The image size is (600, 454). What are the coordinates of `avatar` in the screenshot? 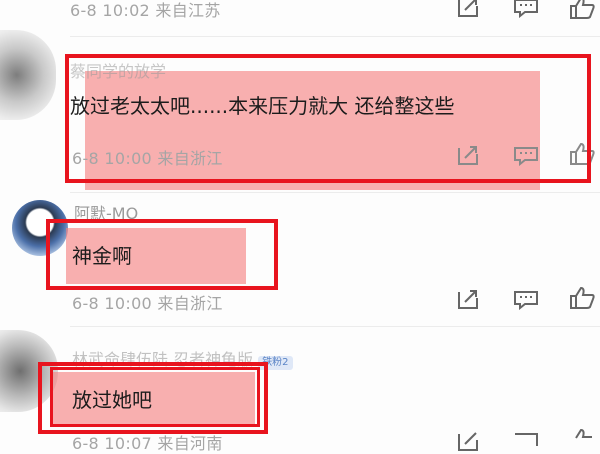 It's located at (28, 75).